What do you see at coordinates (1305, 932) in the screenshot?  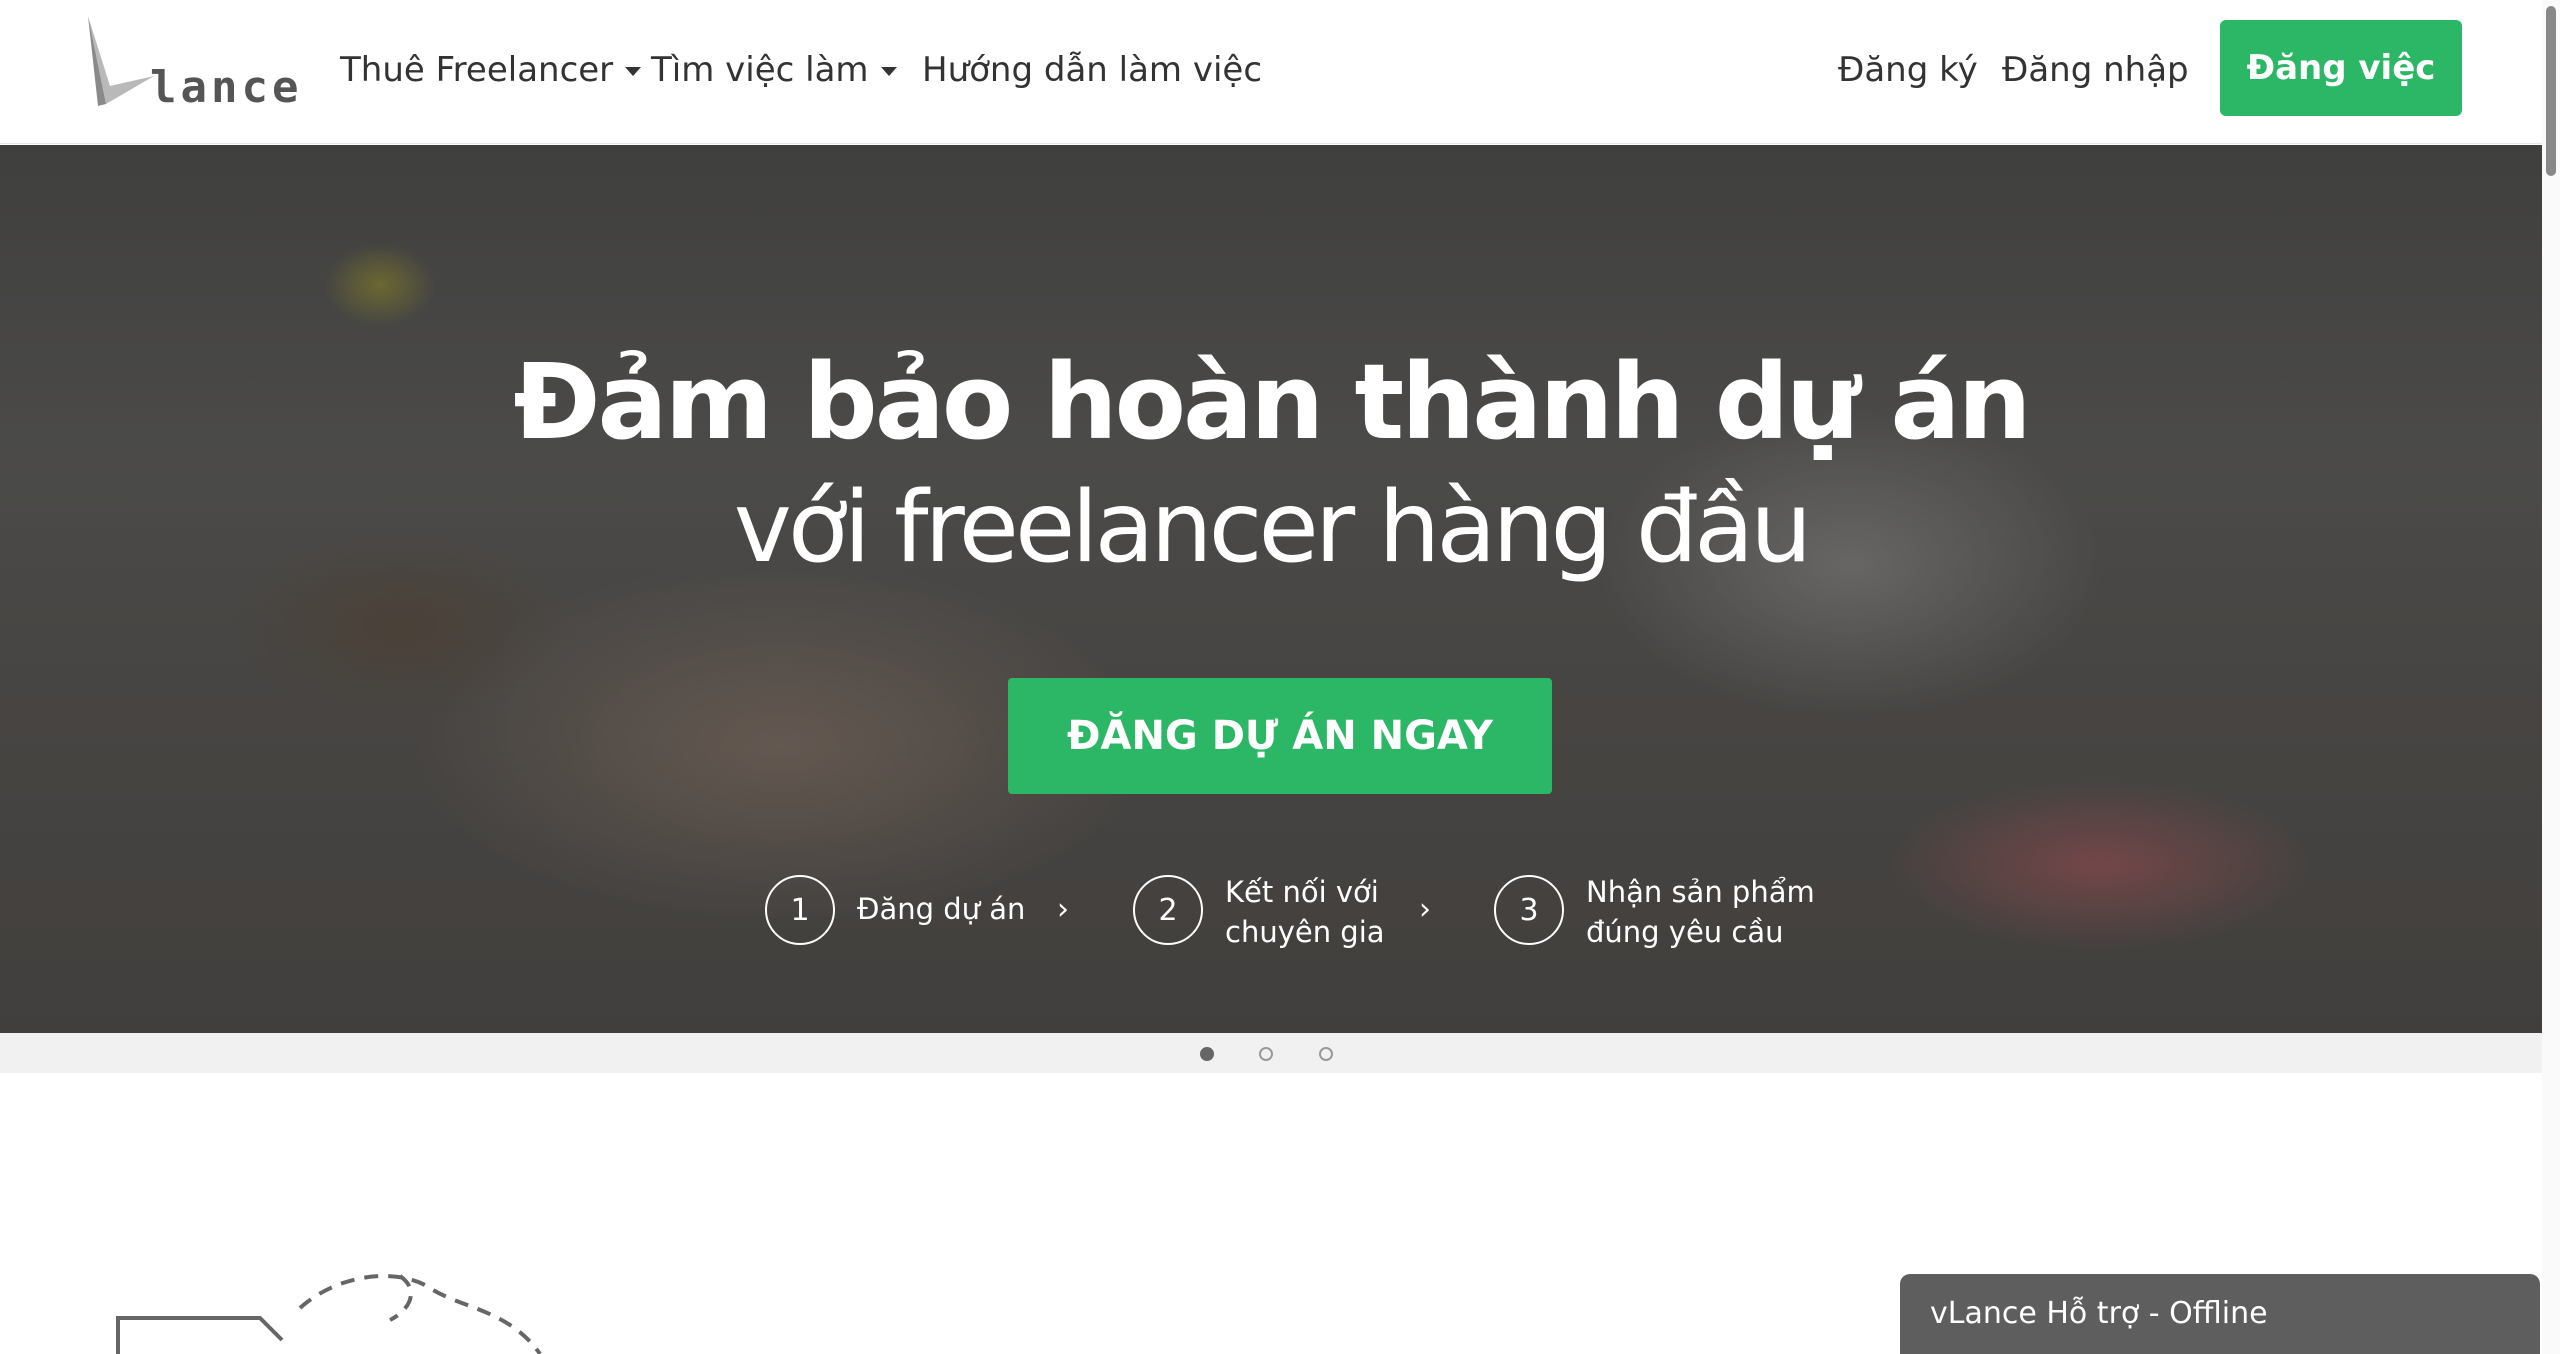 I see `step-2-line2: chuyên gia` at bounding box center [1305, 932].